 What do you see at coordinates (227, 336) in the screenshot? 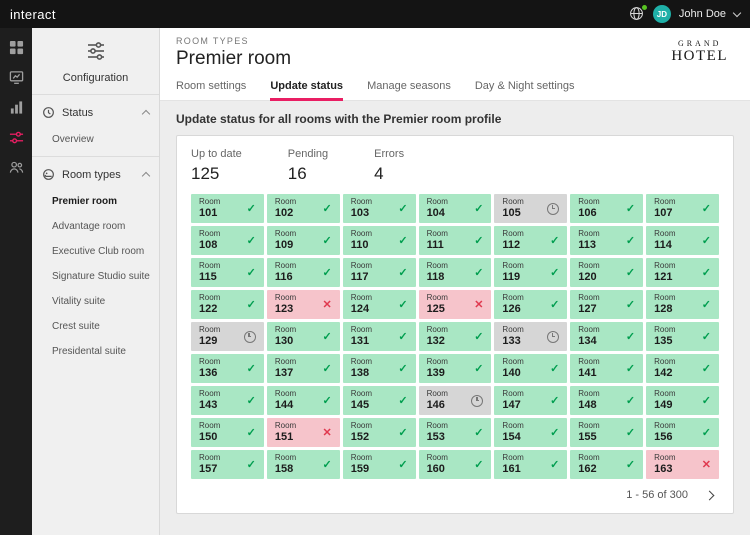
I see `room-tile-129: Room 129` at bounding box center [227, 336].